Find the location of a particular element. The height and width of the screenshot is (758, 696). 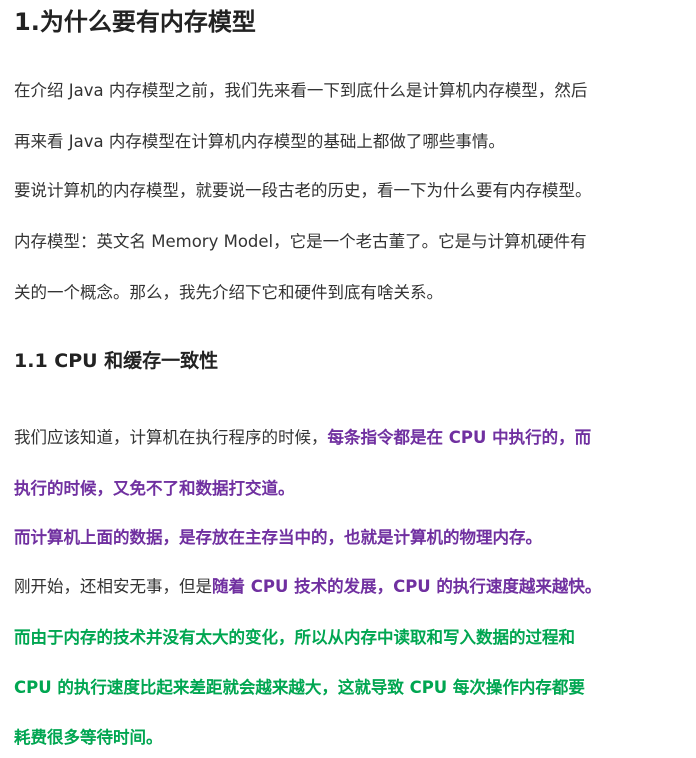

paragraph-gap-line-3: 耗费很多等待时间。 is located at coordinates (88, 737).